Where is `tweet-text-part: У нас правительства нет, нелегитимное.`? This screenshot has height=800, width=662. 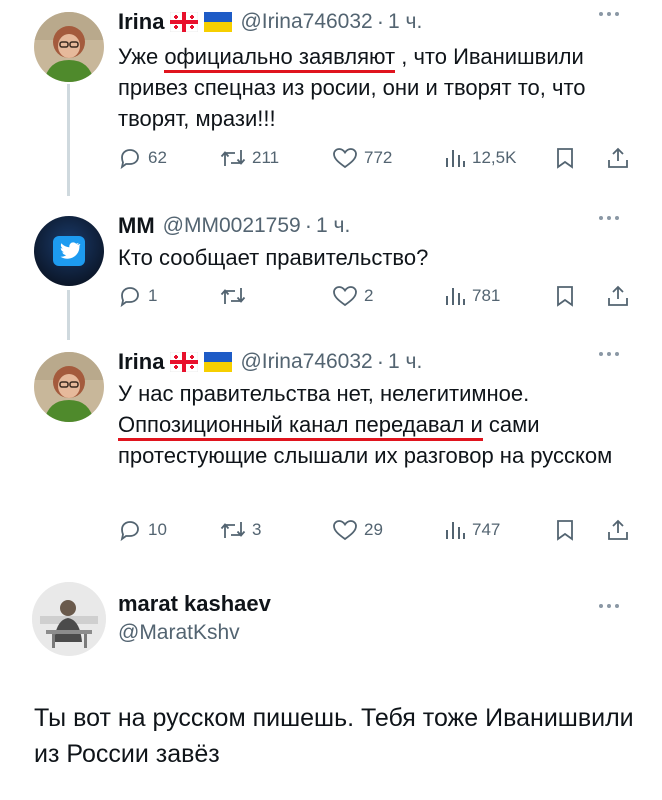 tweet-text-part: У нас правительства нет, нелегитимное. is located at coordinates (324, 393).